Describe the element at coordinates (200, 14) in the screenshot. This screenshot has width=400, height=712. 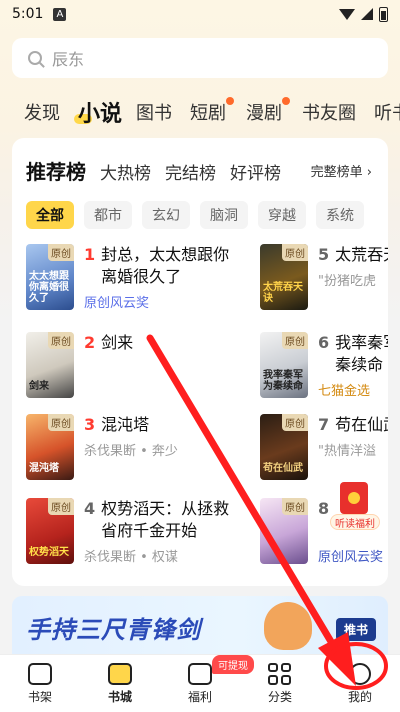
I see `status-bar: 5:01 A` at that location.